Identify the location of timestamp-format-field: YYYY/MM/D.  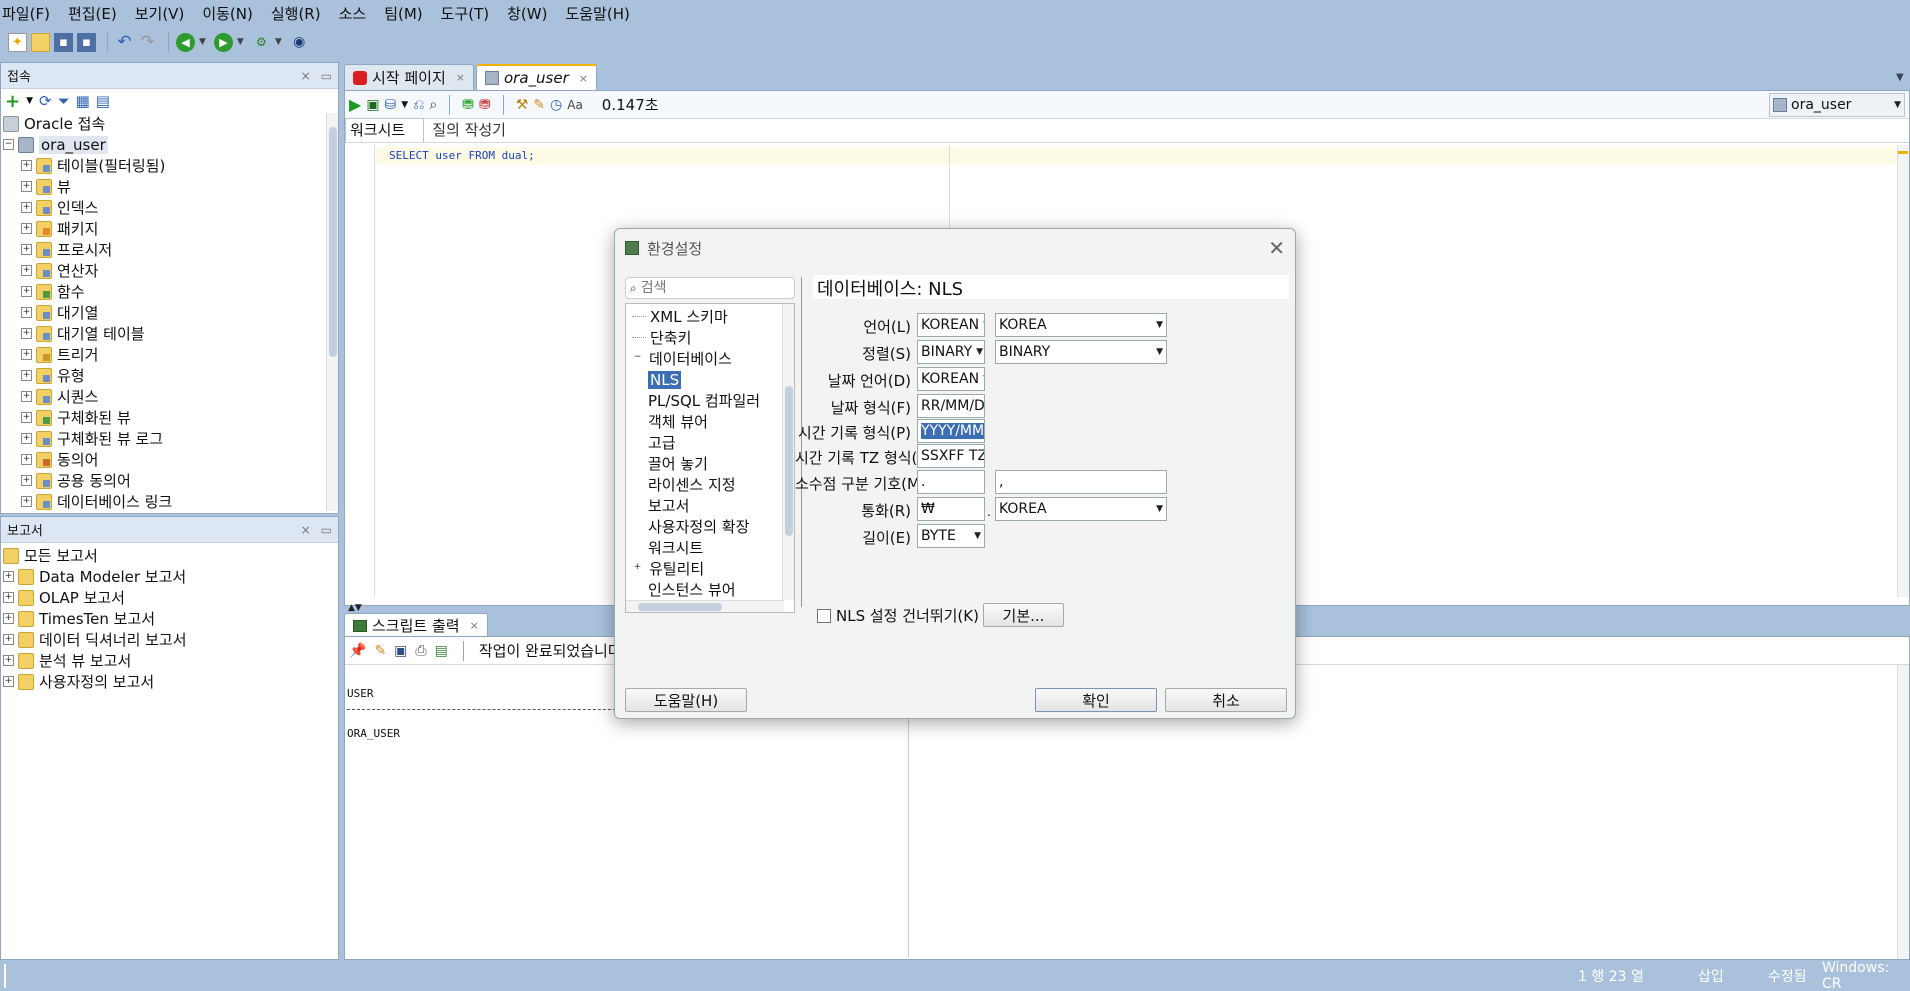
(951, 431).